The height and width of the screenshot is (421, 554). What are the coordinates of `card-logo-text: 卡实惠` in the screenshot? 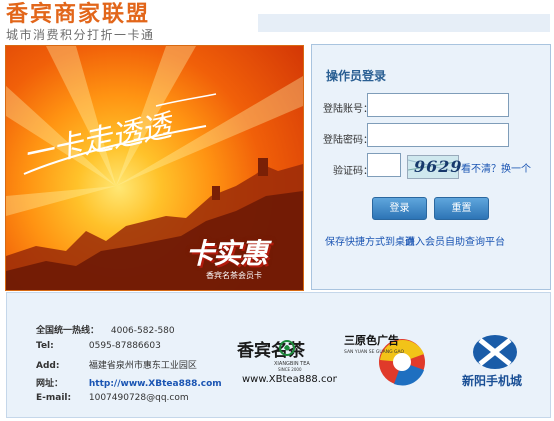 It's located at (227, 253).